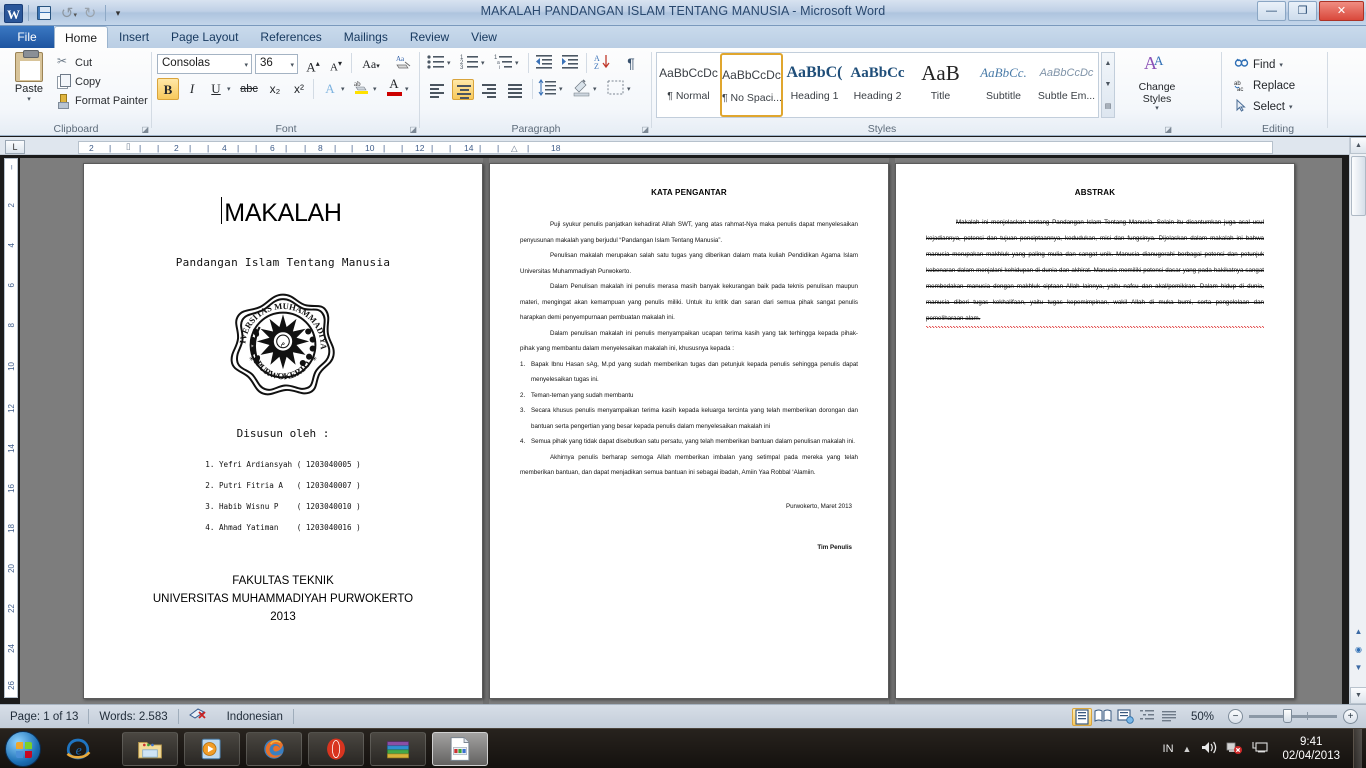 This screenshot has width=1366, height=768. I want to click on paste-caret-icon: ▾, so click(29, 99).